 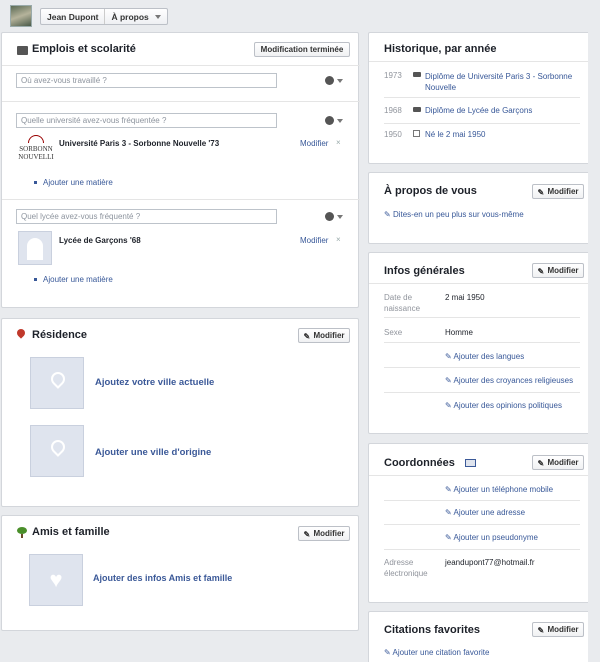 I want to click on section-dropdown: À propos, so click(x=135, y=17).